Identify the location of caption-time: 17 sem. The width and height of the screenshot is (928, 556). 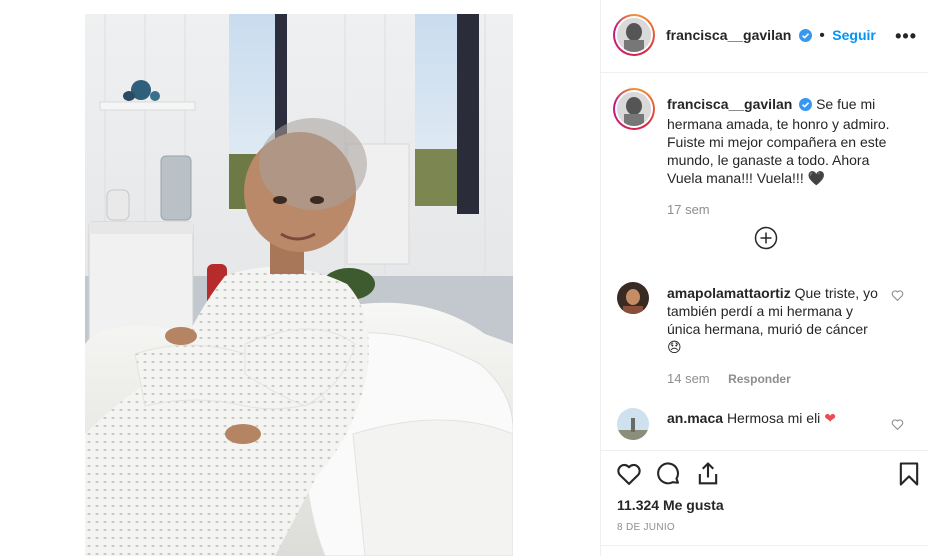
(688, 209).